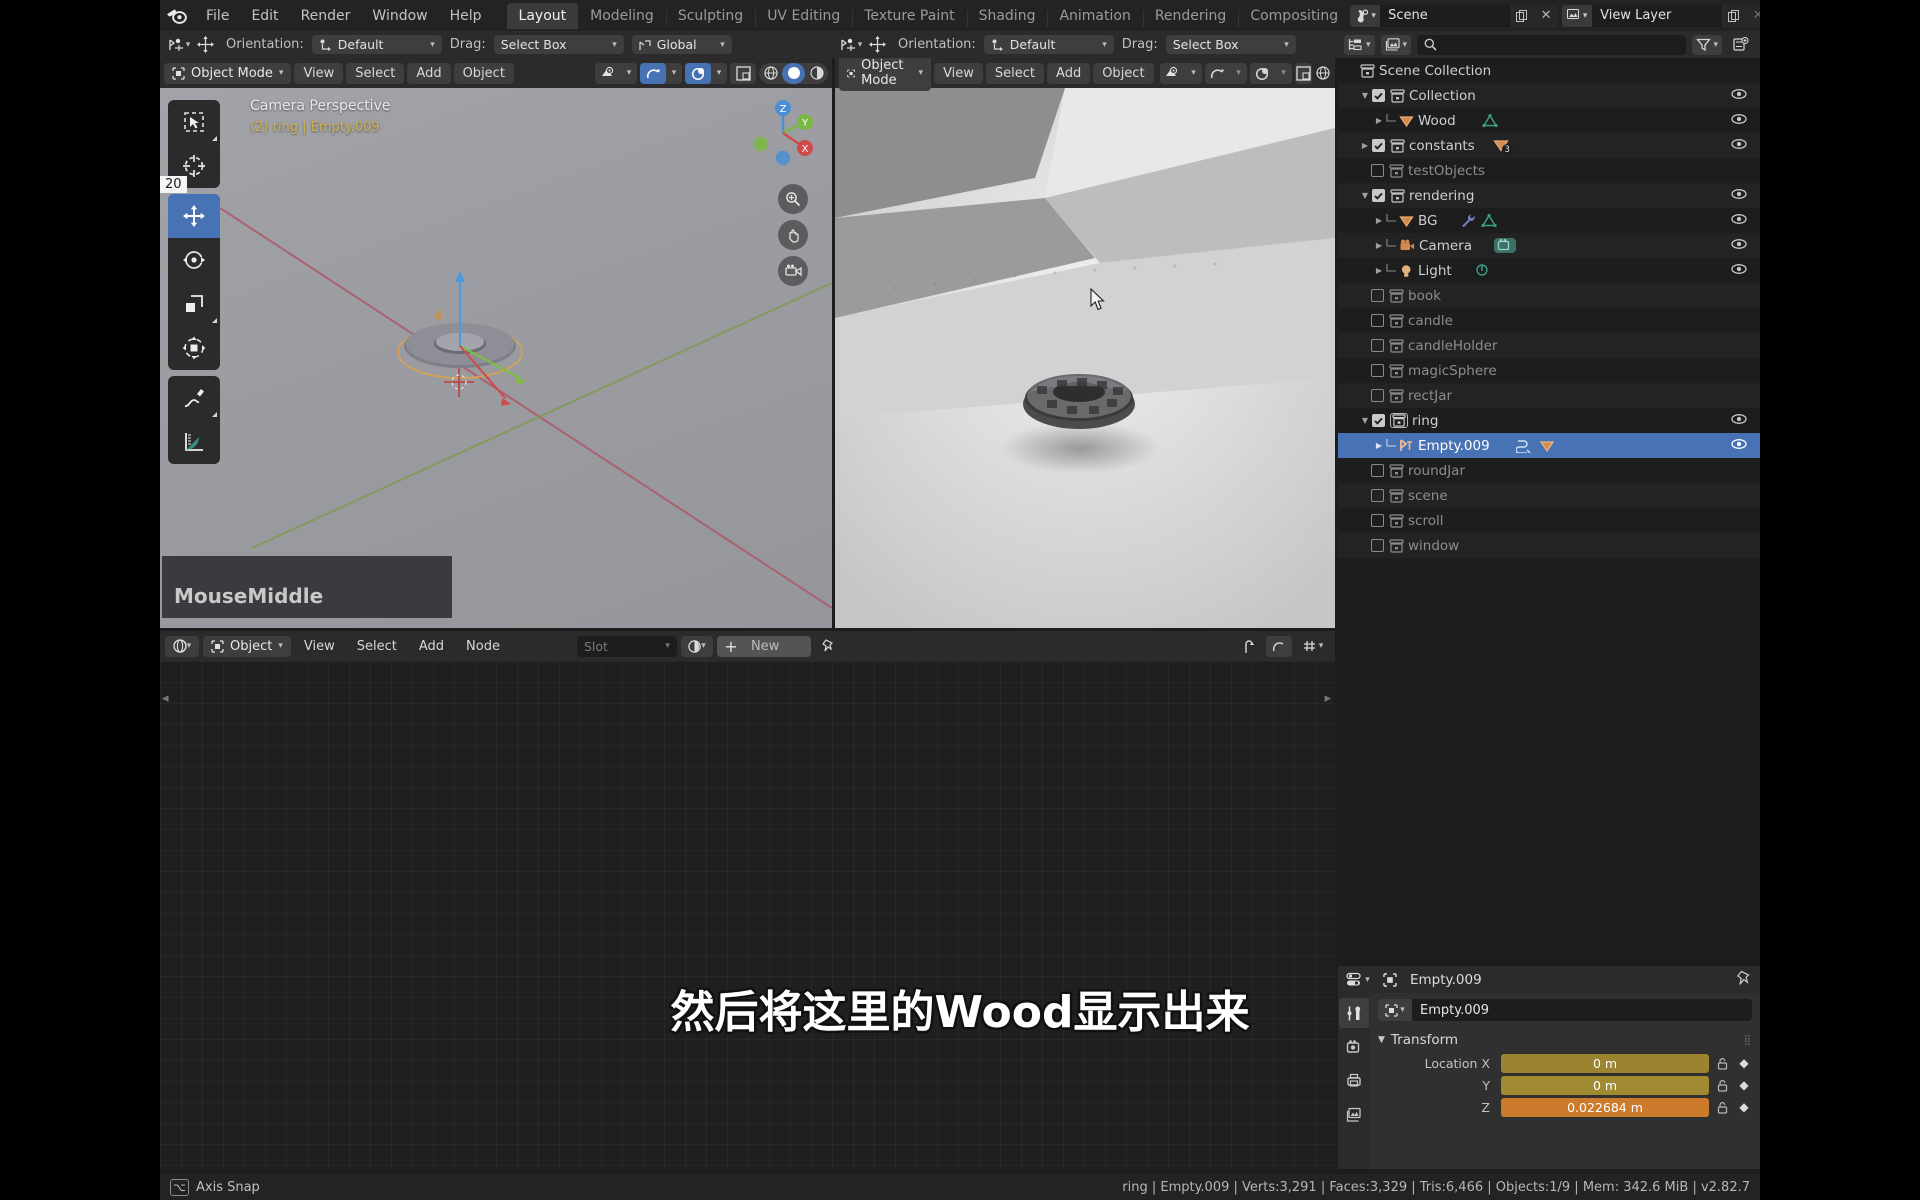  Describe the element at coordinates (1377, 470) in the screenshot. I see `roundjar-checkbox` at that location.